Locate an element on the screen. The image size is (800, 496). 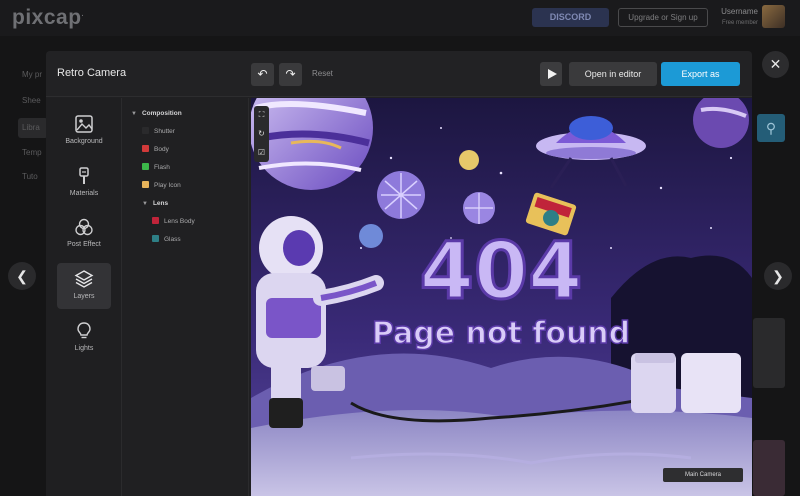
bg-sidebar-item: Tuto is located at coordinates (30, 176).